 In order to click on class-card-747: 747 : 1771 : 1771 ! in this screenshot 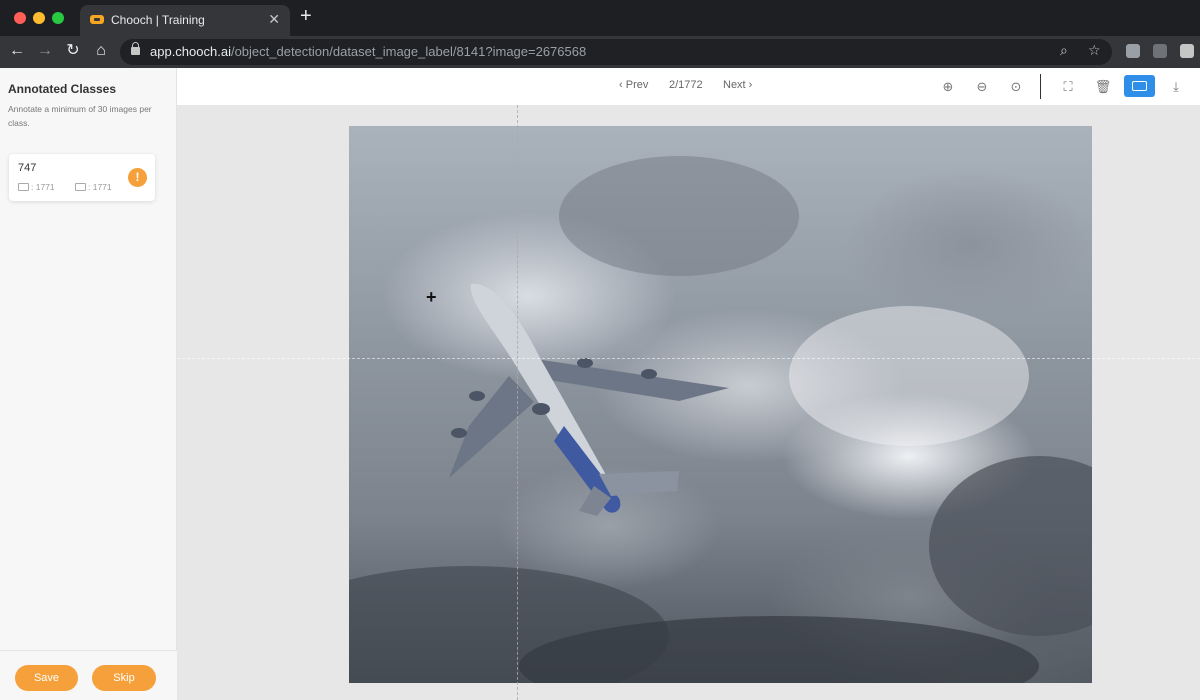, I will do `click(82, 177)`.